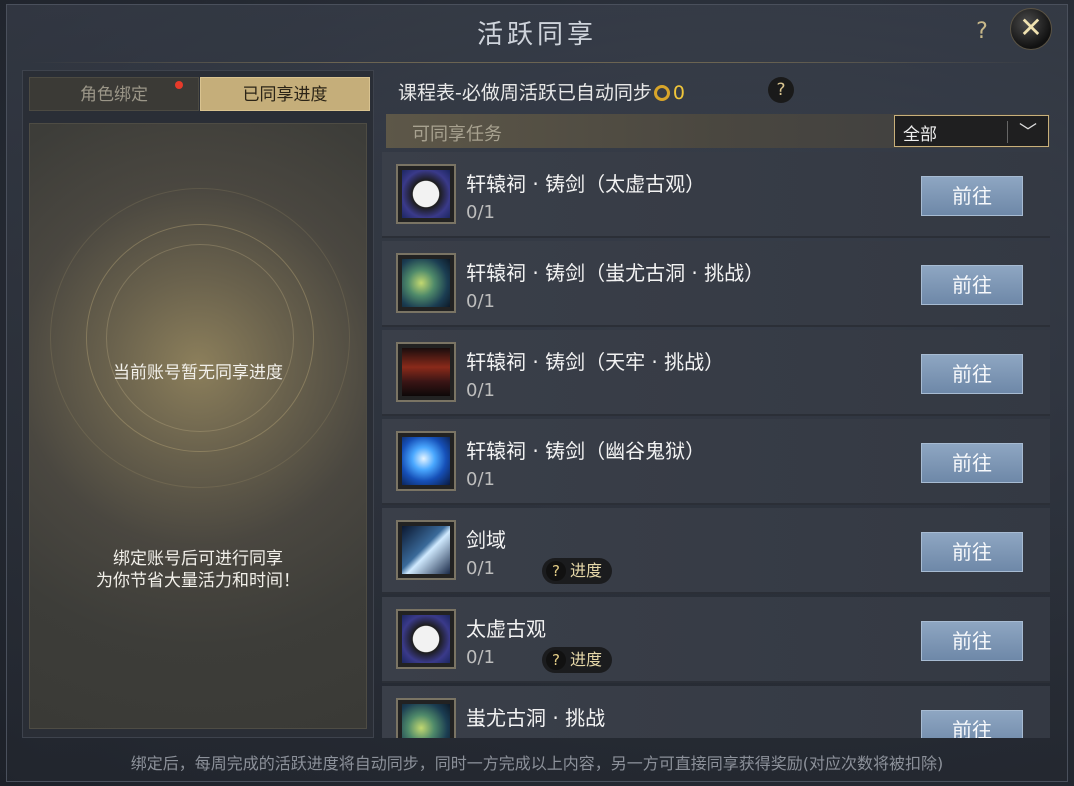 This screenshot has width=1074, height=786. What do you see at coordinates (198, 373) in the screenshot?
I see `empty-progress-text: 当前账号暂无同享进度` at bounding box center [198, 373].